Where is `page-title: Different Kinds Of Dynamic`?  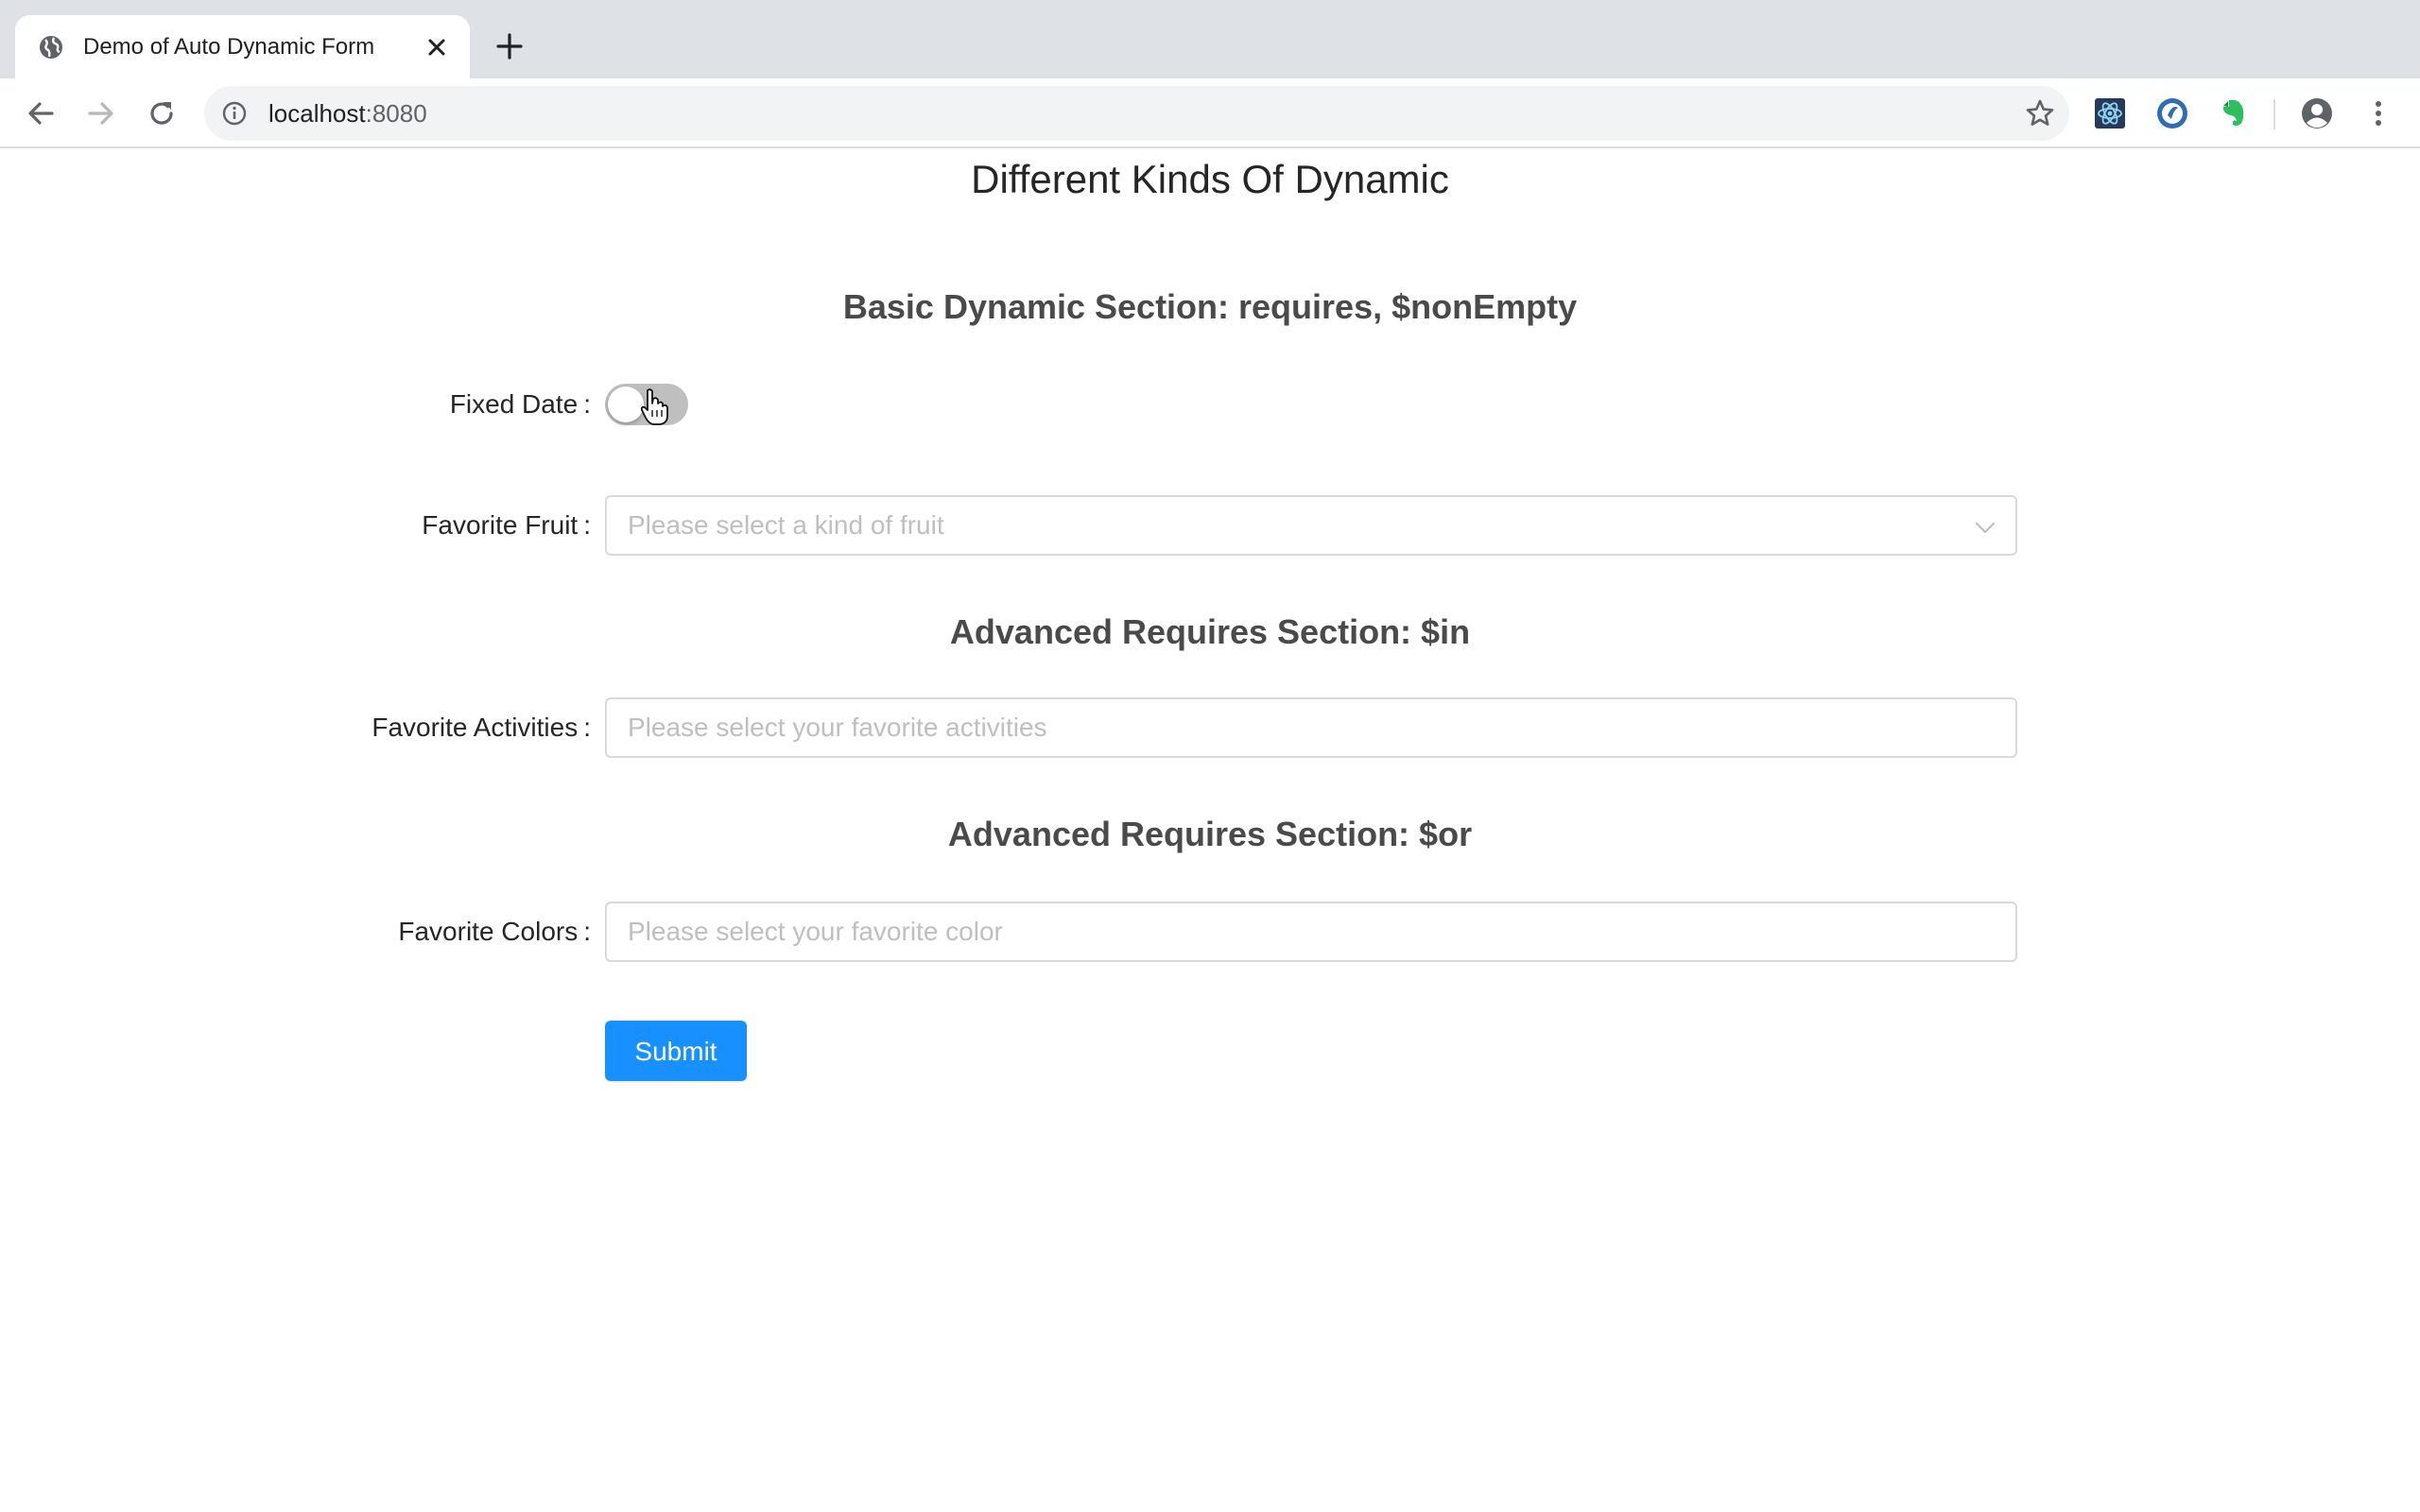
page-title: Different Kinds Of Dynamic is located at coordinates (1210, 179).